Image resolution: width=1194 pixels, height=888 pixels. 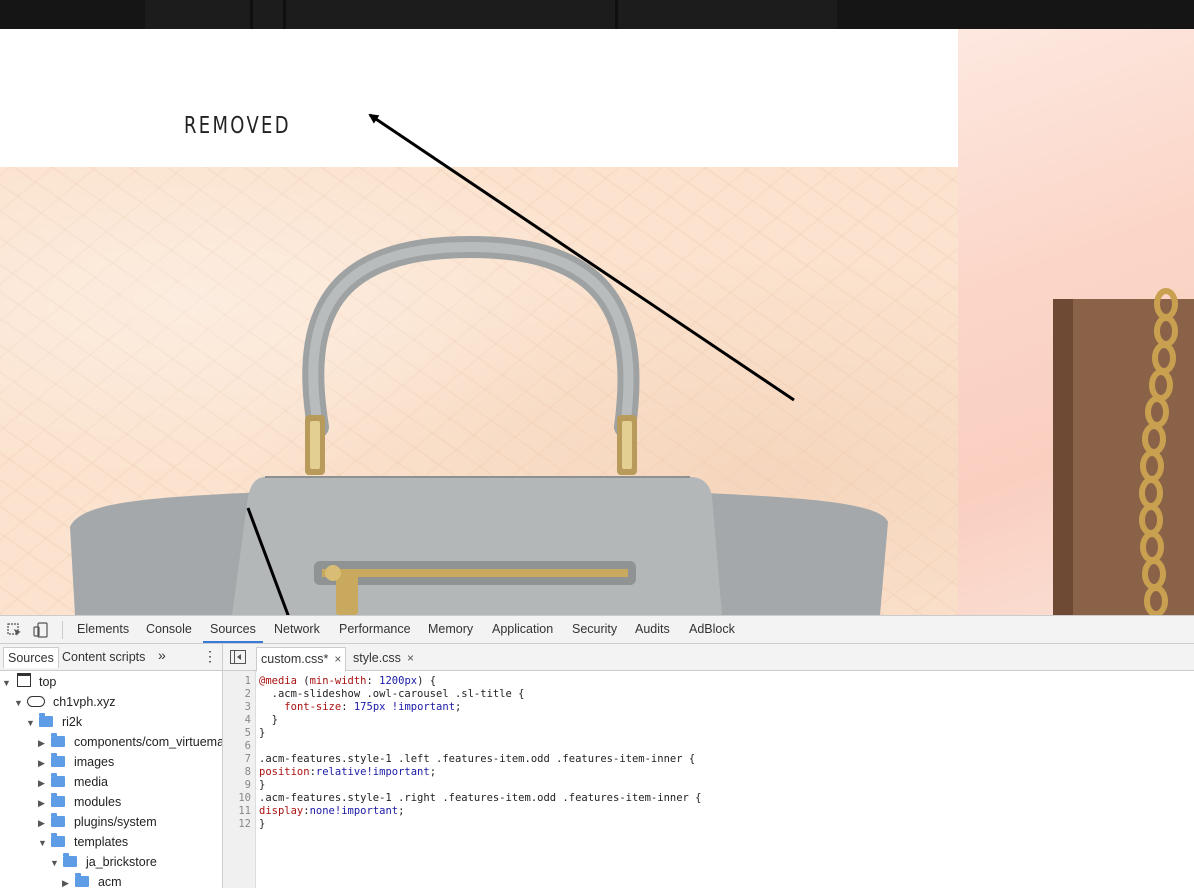 I want to click on tree-item-folder: ▶ images, so click(x=76, y=762).